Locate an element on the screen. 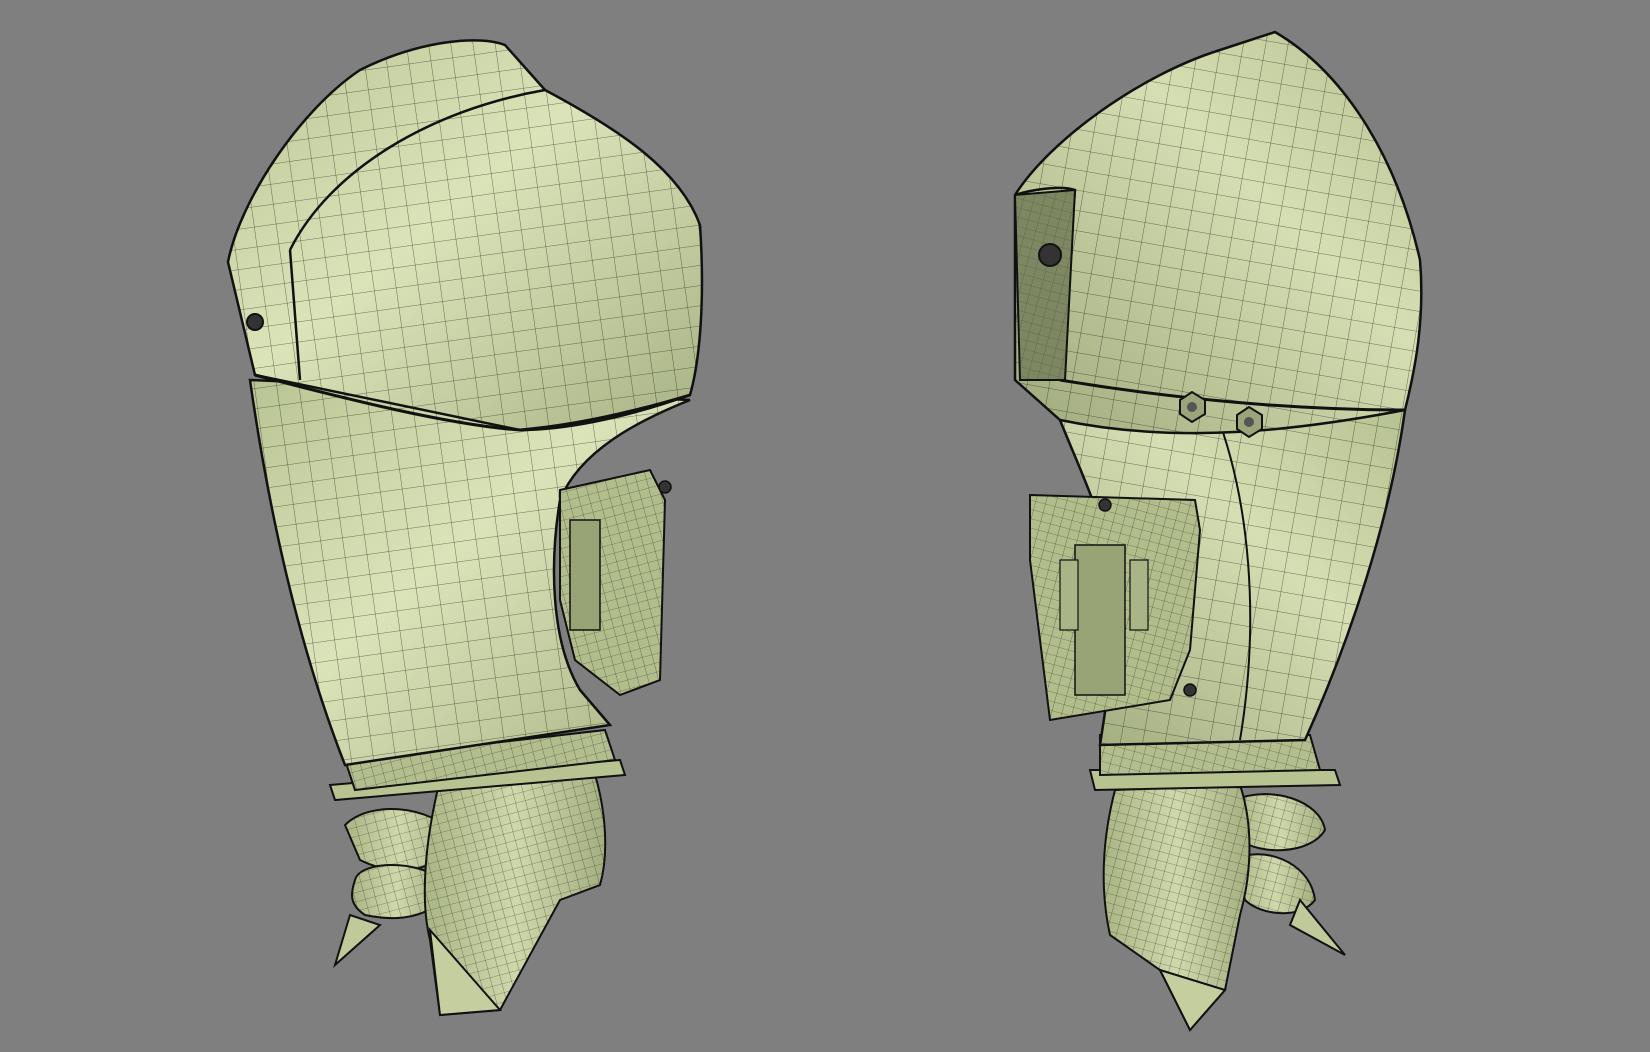 The height and width of the screenshot is (1052, 1650). transom-bracket-left is located at coordinates (615, 582).